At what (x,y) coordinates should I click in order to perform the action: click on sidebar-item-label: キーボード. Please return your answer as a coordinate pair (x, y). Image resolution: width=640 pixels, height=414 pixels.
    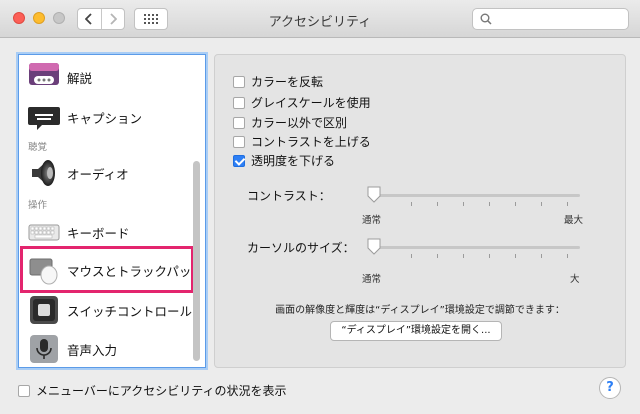
    Looking at the image, I should click on (98, 233).